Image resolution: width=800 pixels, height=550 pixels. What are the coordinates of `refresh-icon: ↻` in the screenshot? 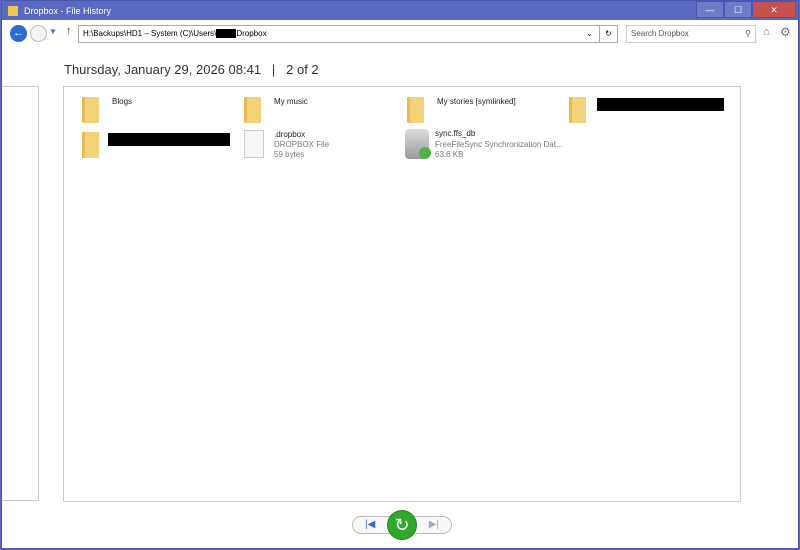 It's located at (608, 34).